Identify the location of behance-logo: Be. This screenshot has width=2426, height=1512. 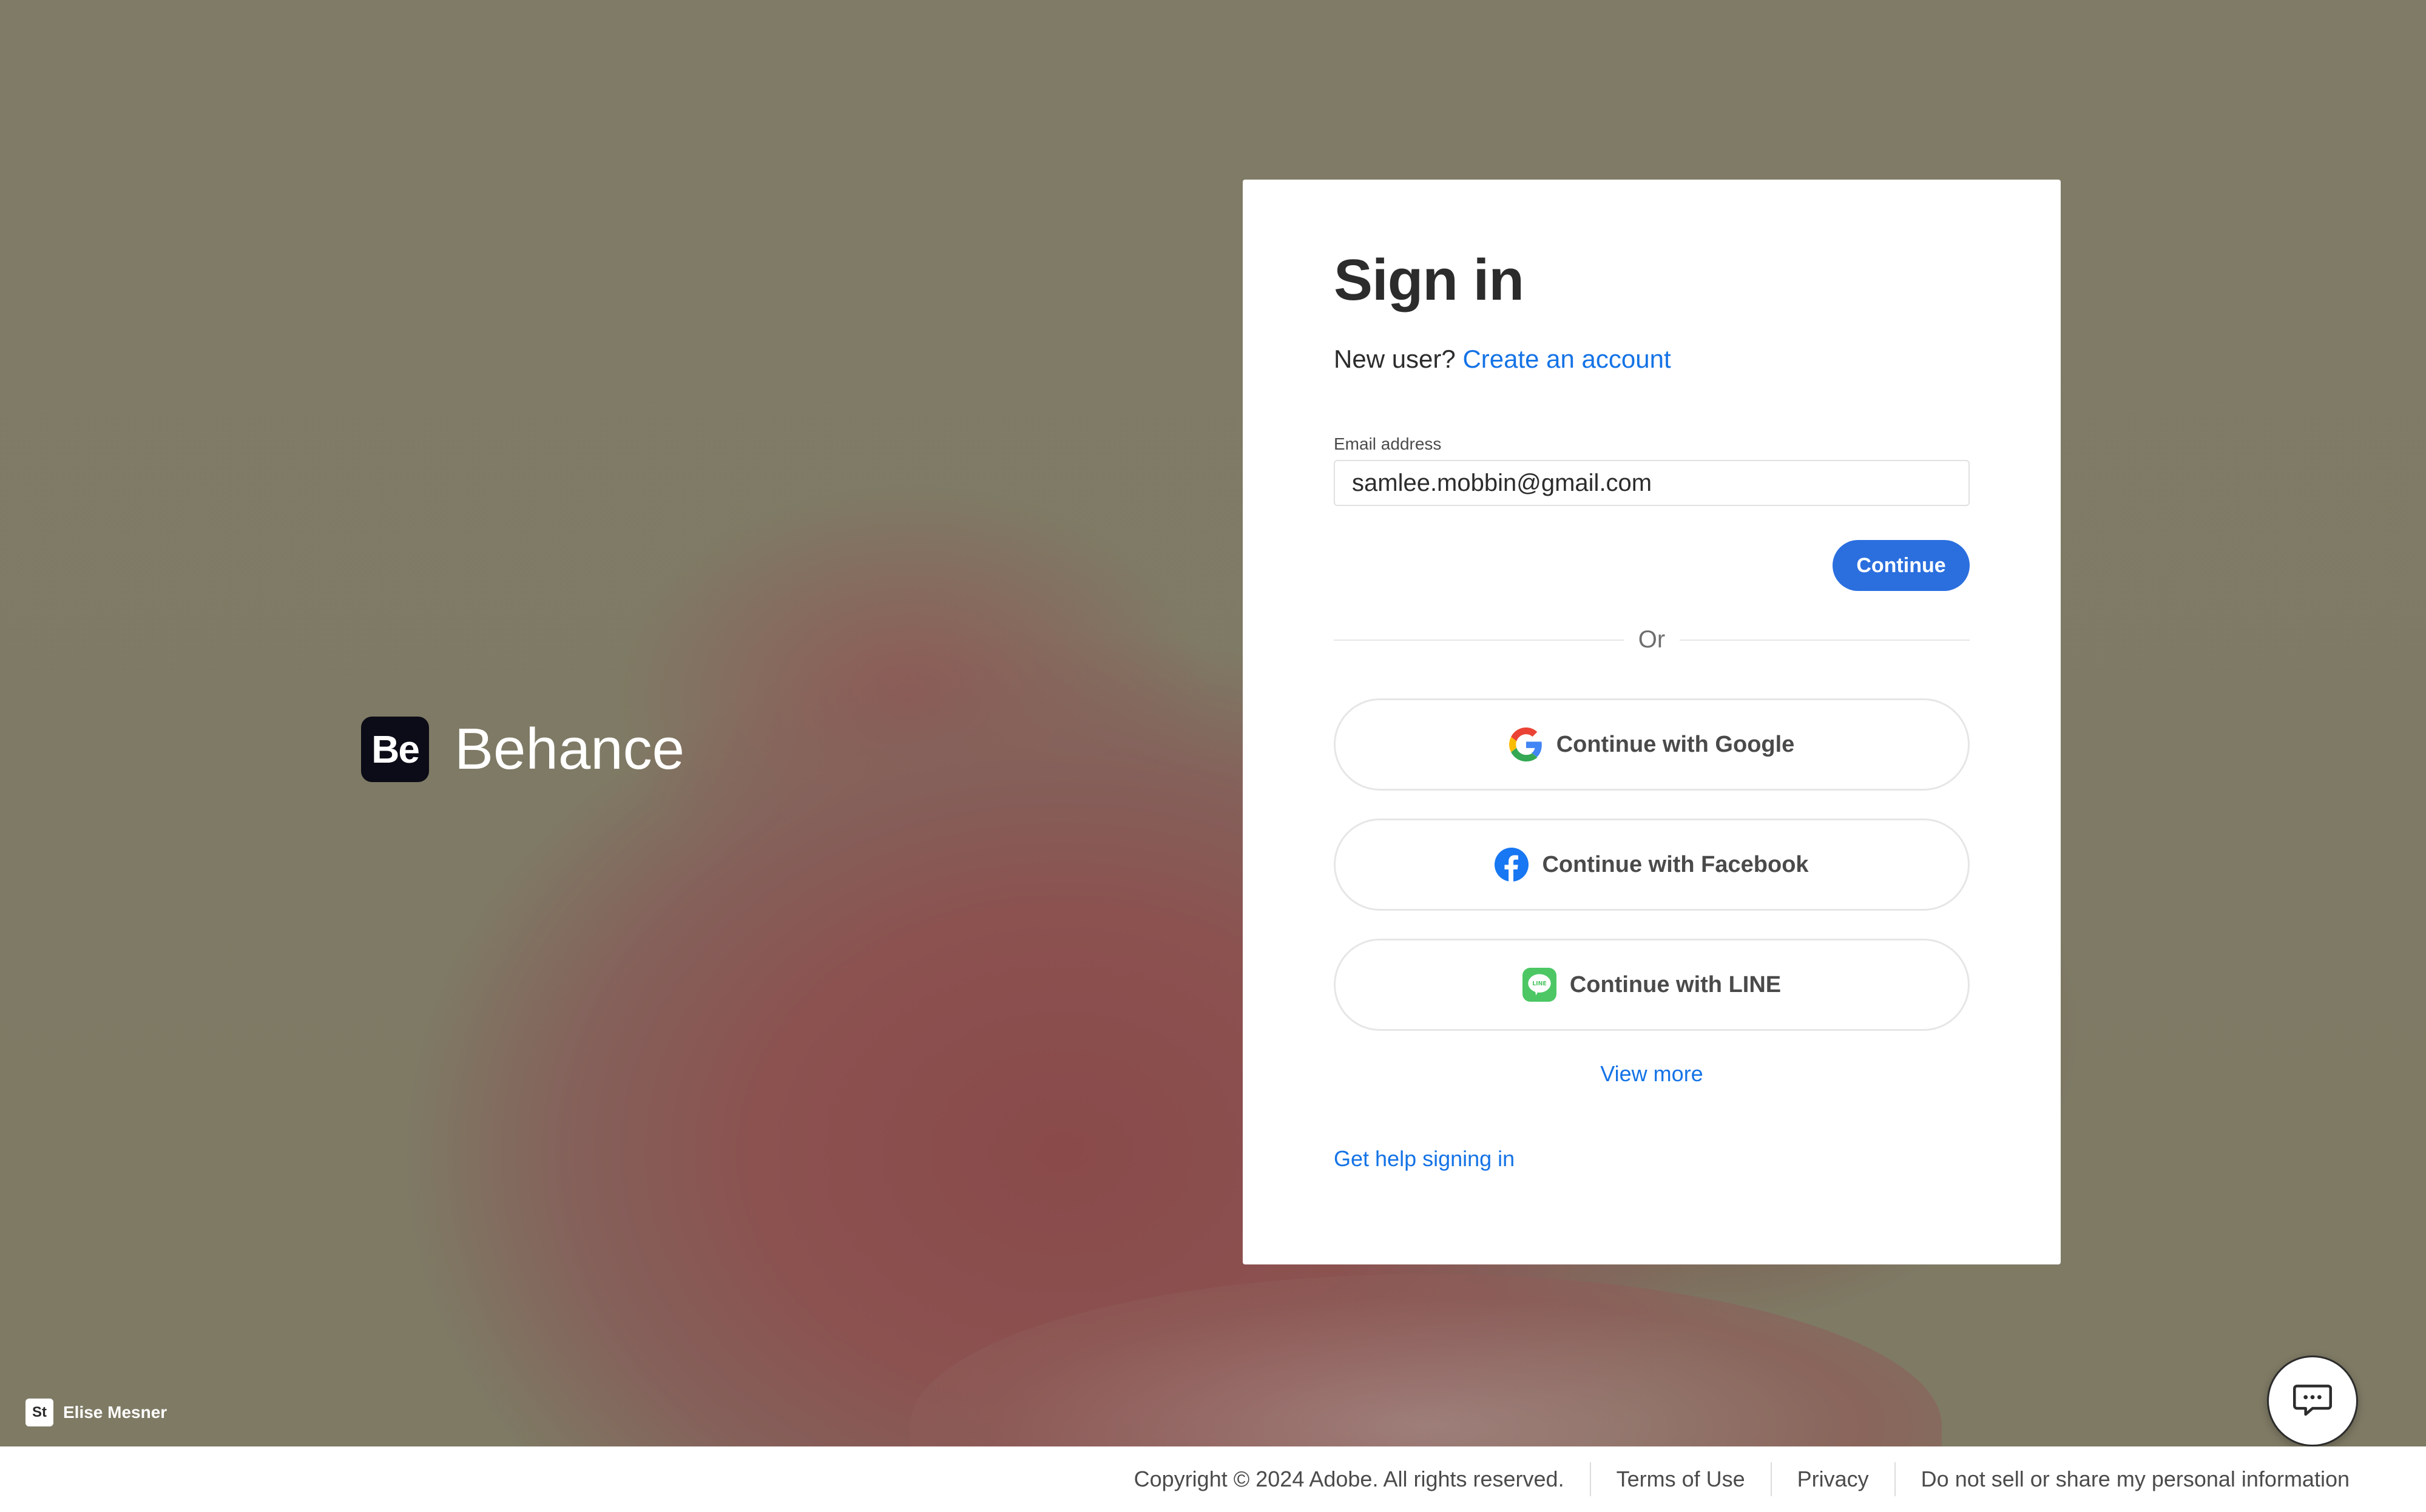
(395, 749).